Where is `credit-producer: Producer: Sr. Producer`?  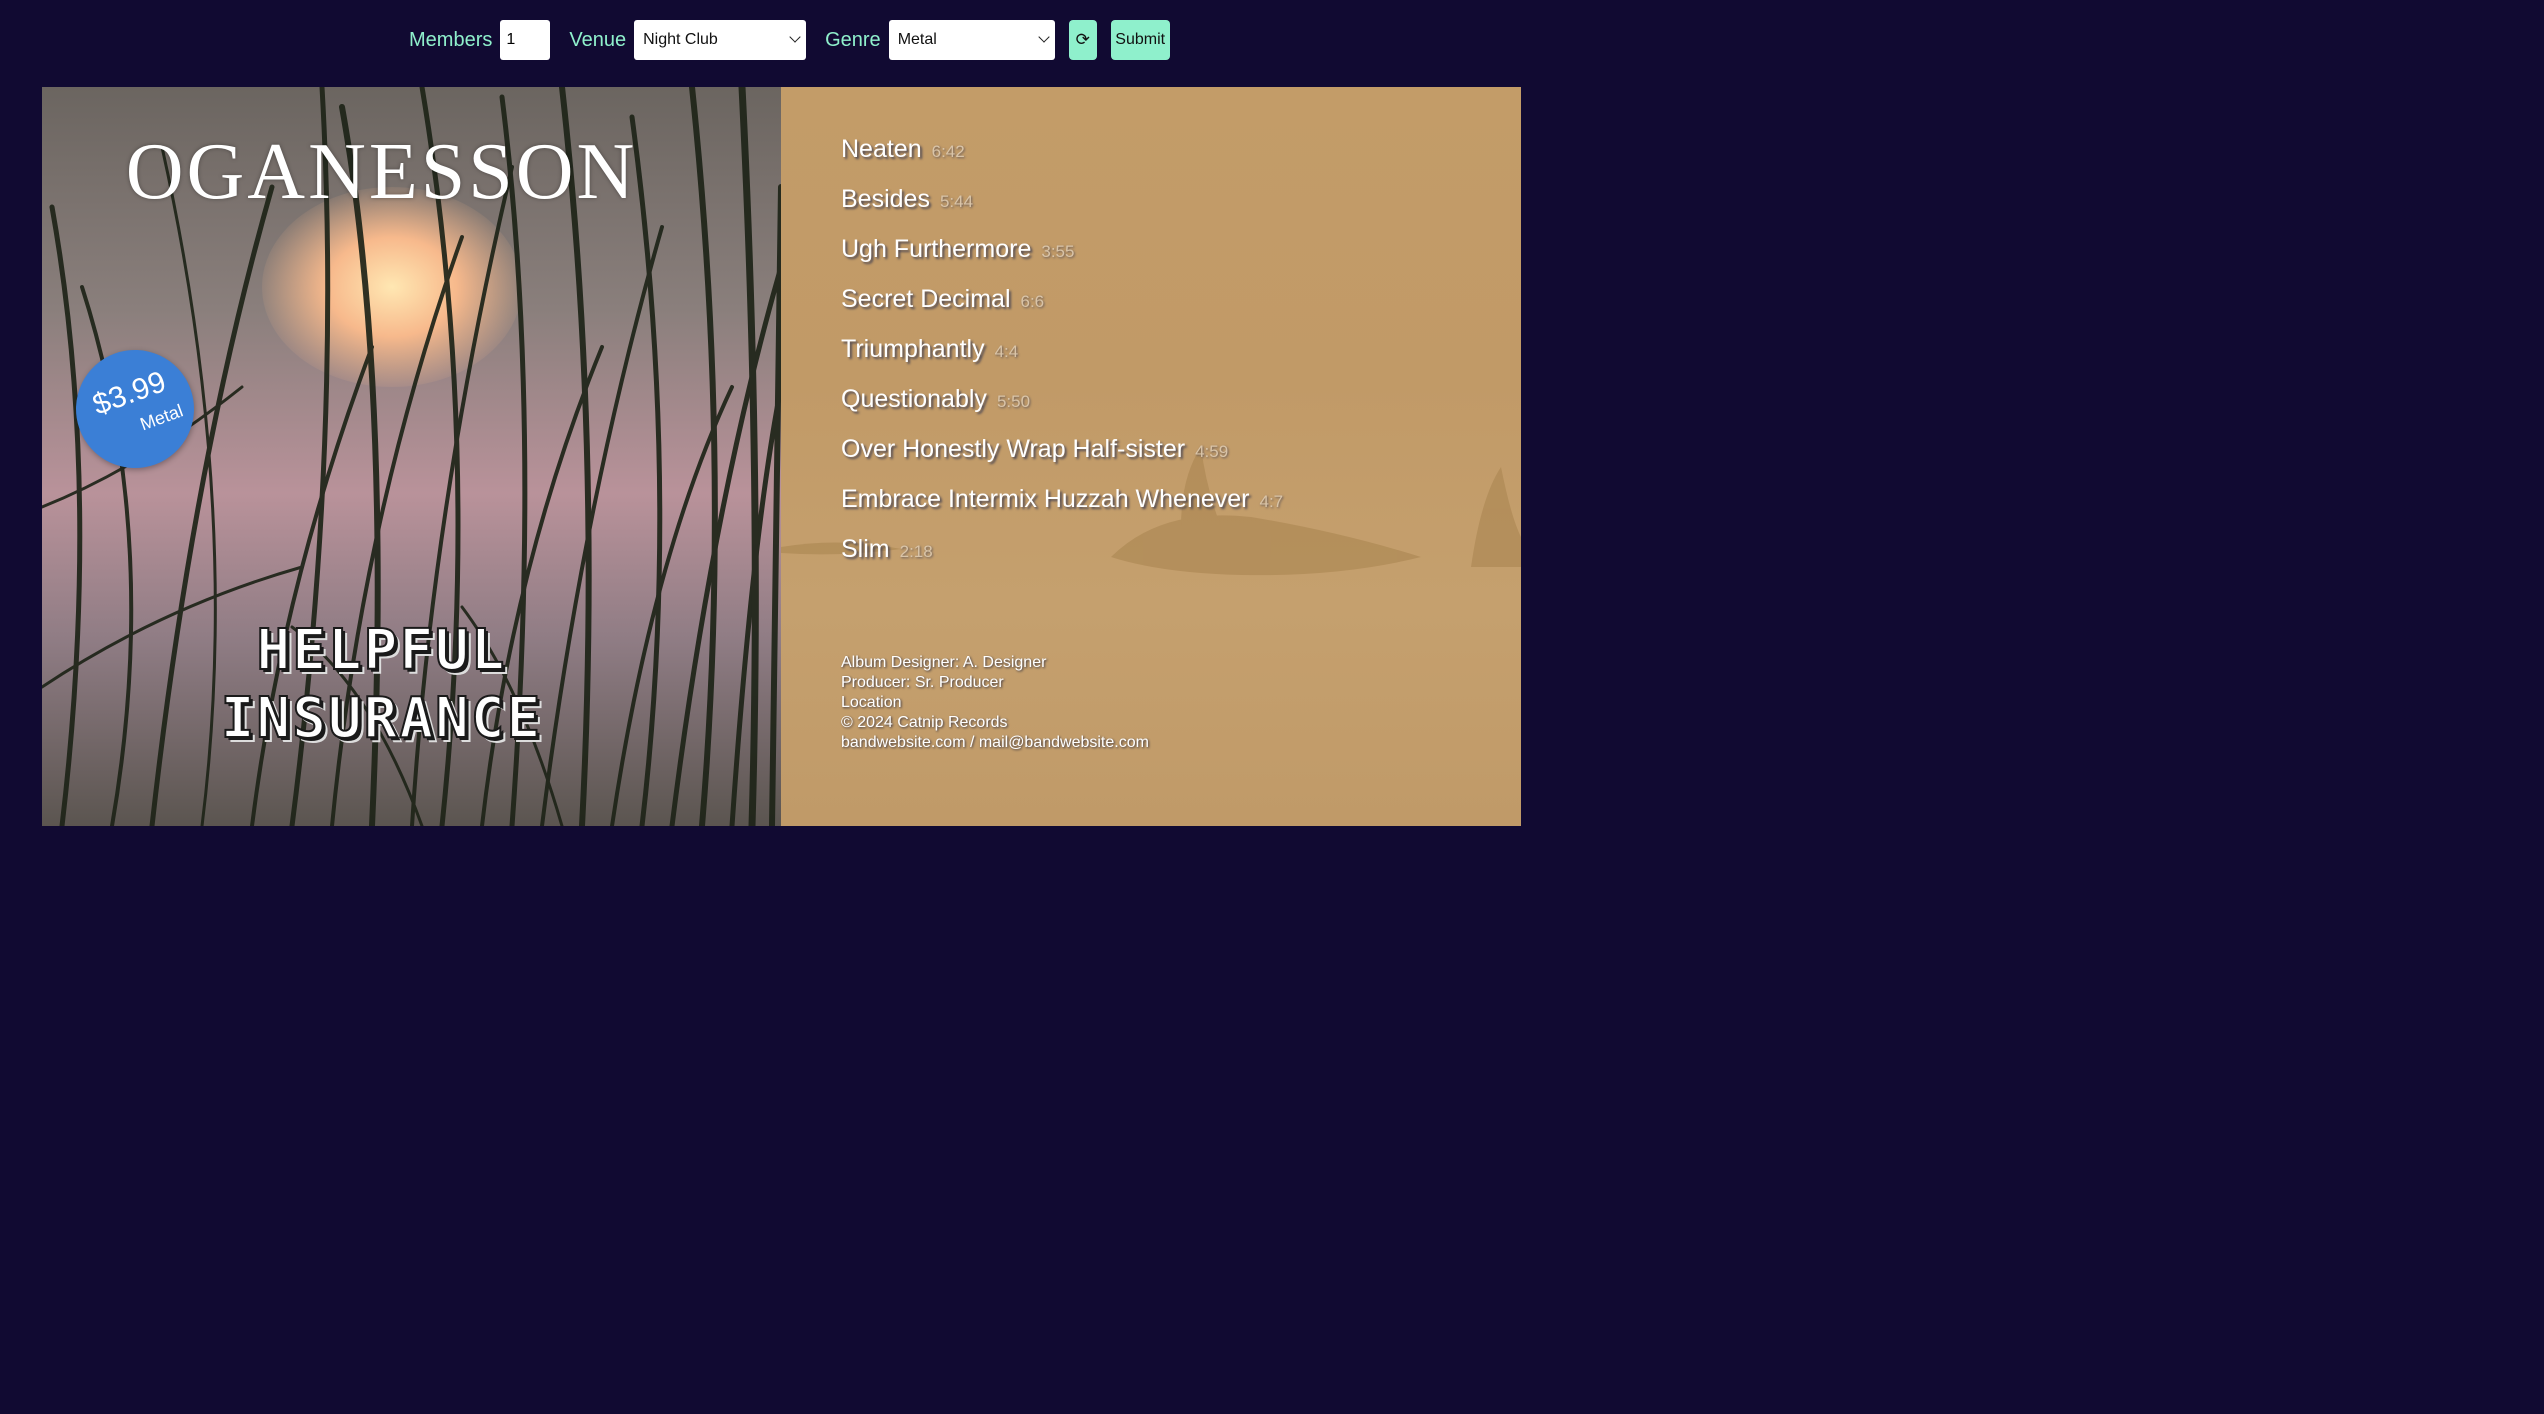 credit-producer: Producer: Sr. Producer is located at coordinates (922, 682).